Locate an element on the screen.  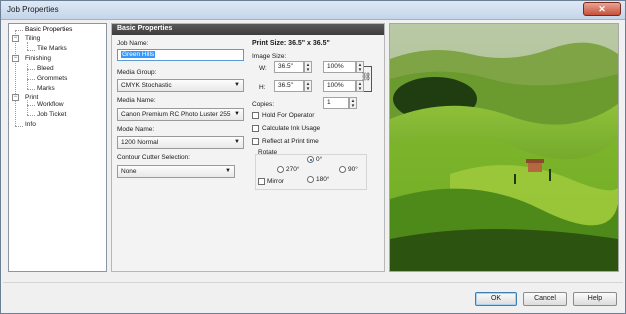
media-group-label: Media Group: is located at coordinates (137, 72).